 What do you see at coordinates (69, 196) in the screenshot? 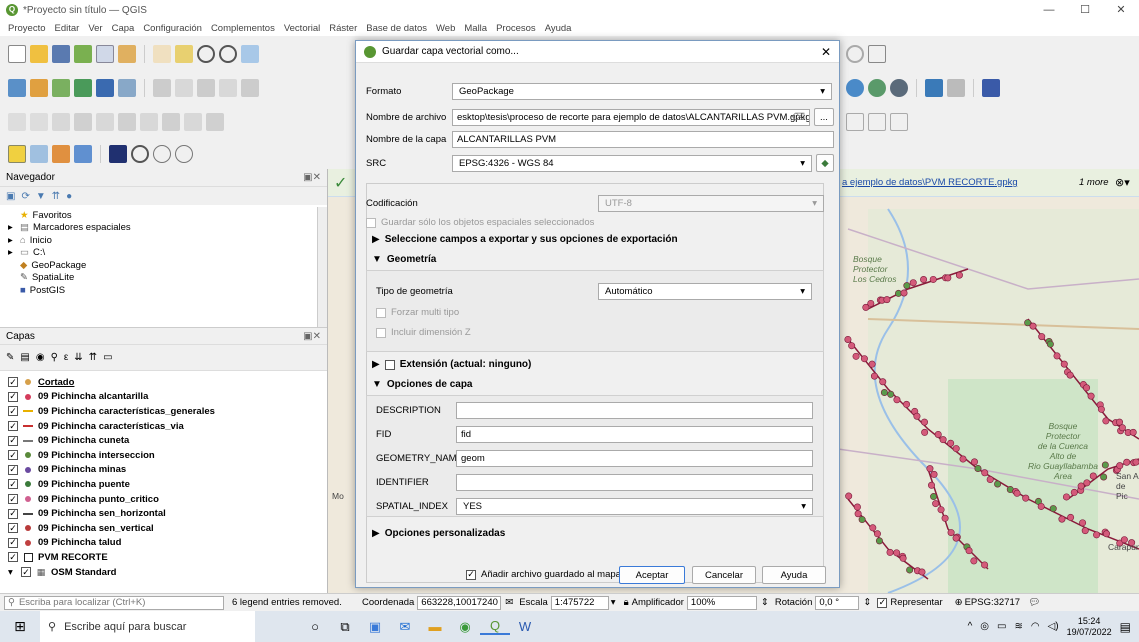
I see `properties-icon: ●` at bounding box center [69, 196].